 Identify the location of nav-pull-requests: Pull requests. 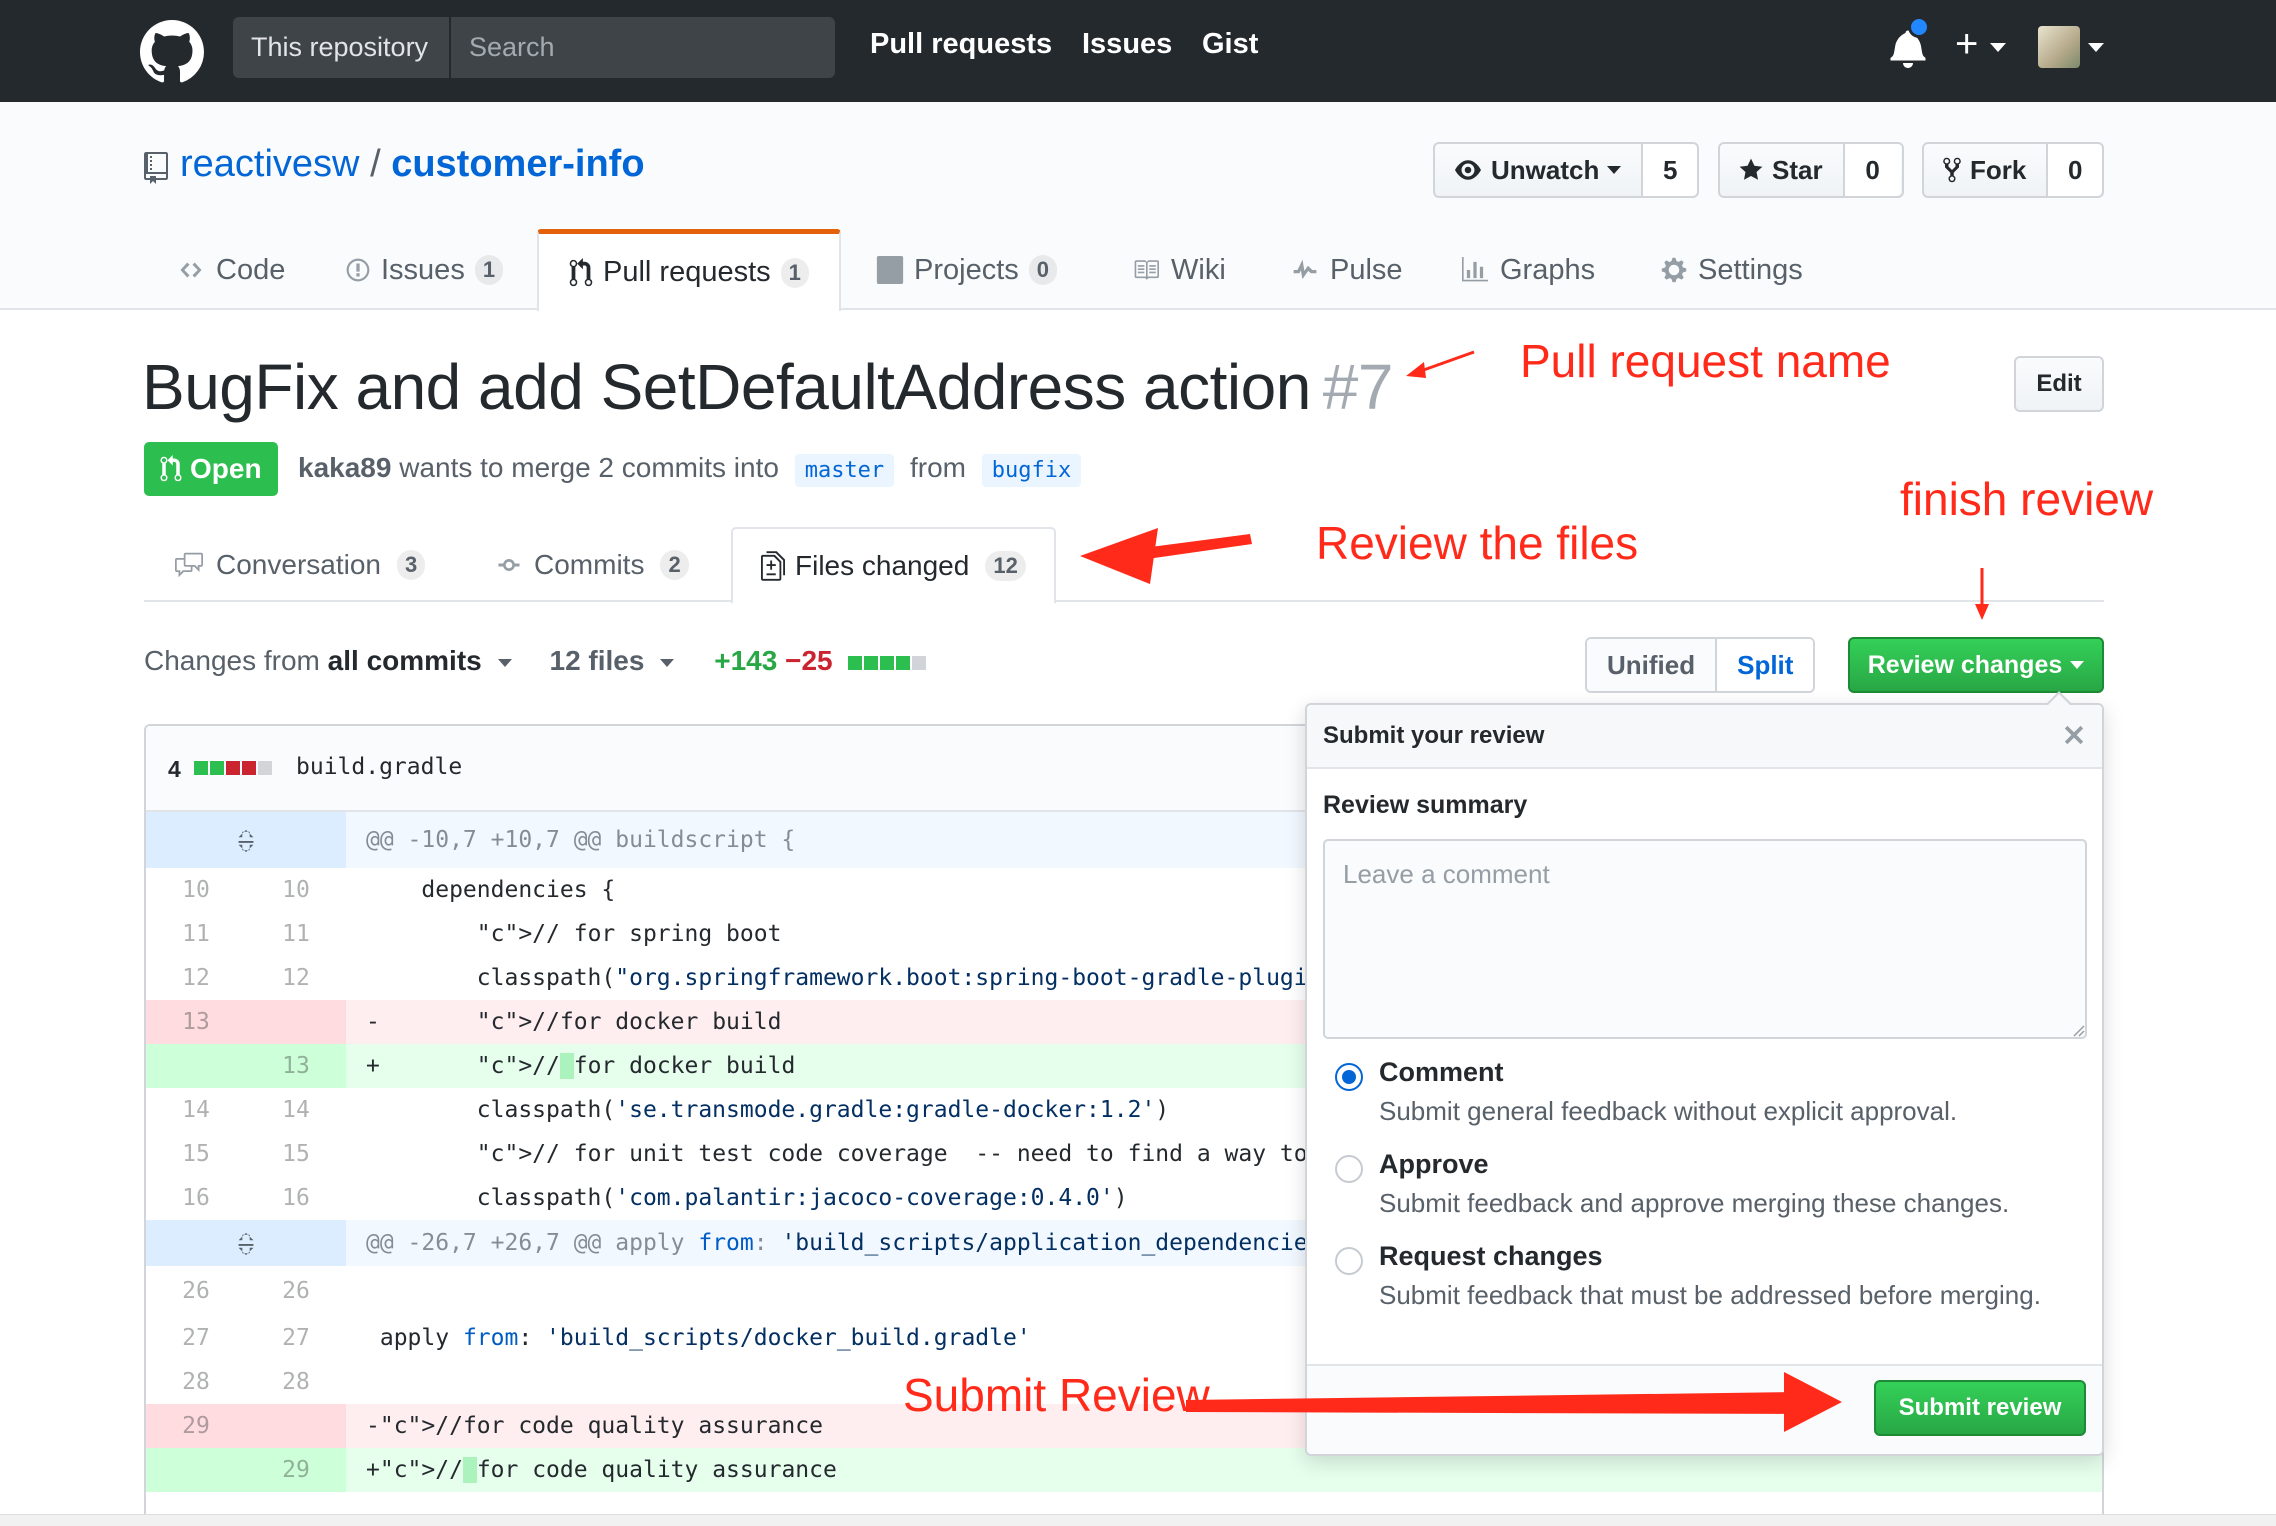
(961, 44).